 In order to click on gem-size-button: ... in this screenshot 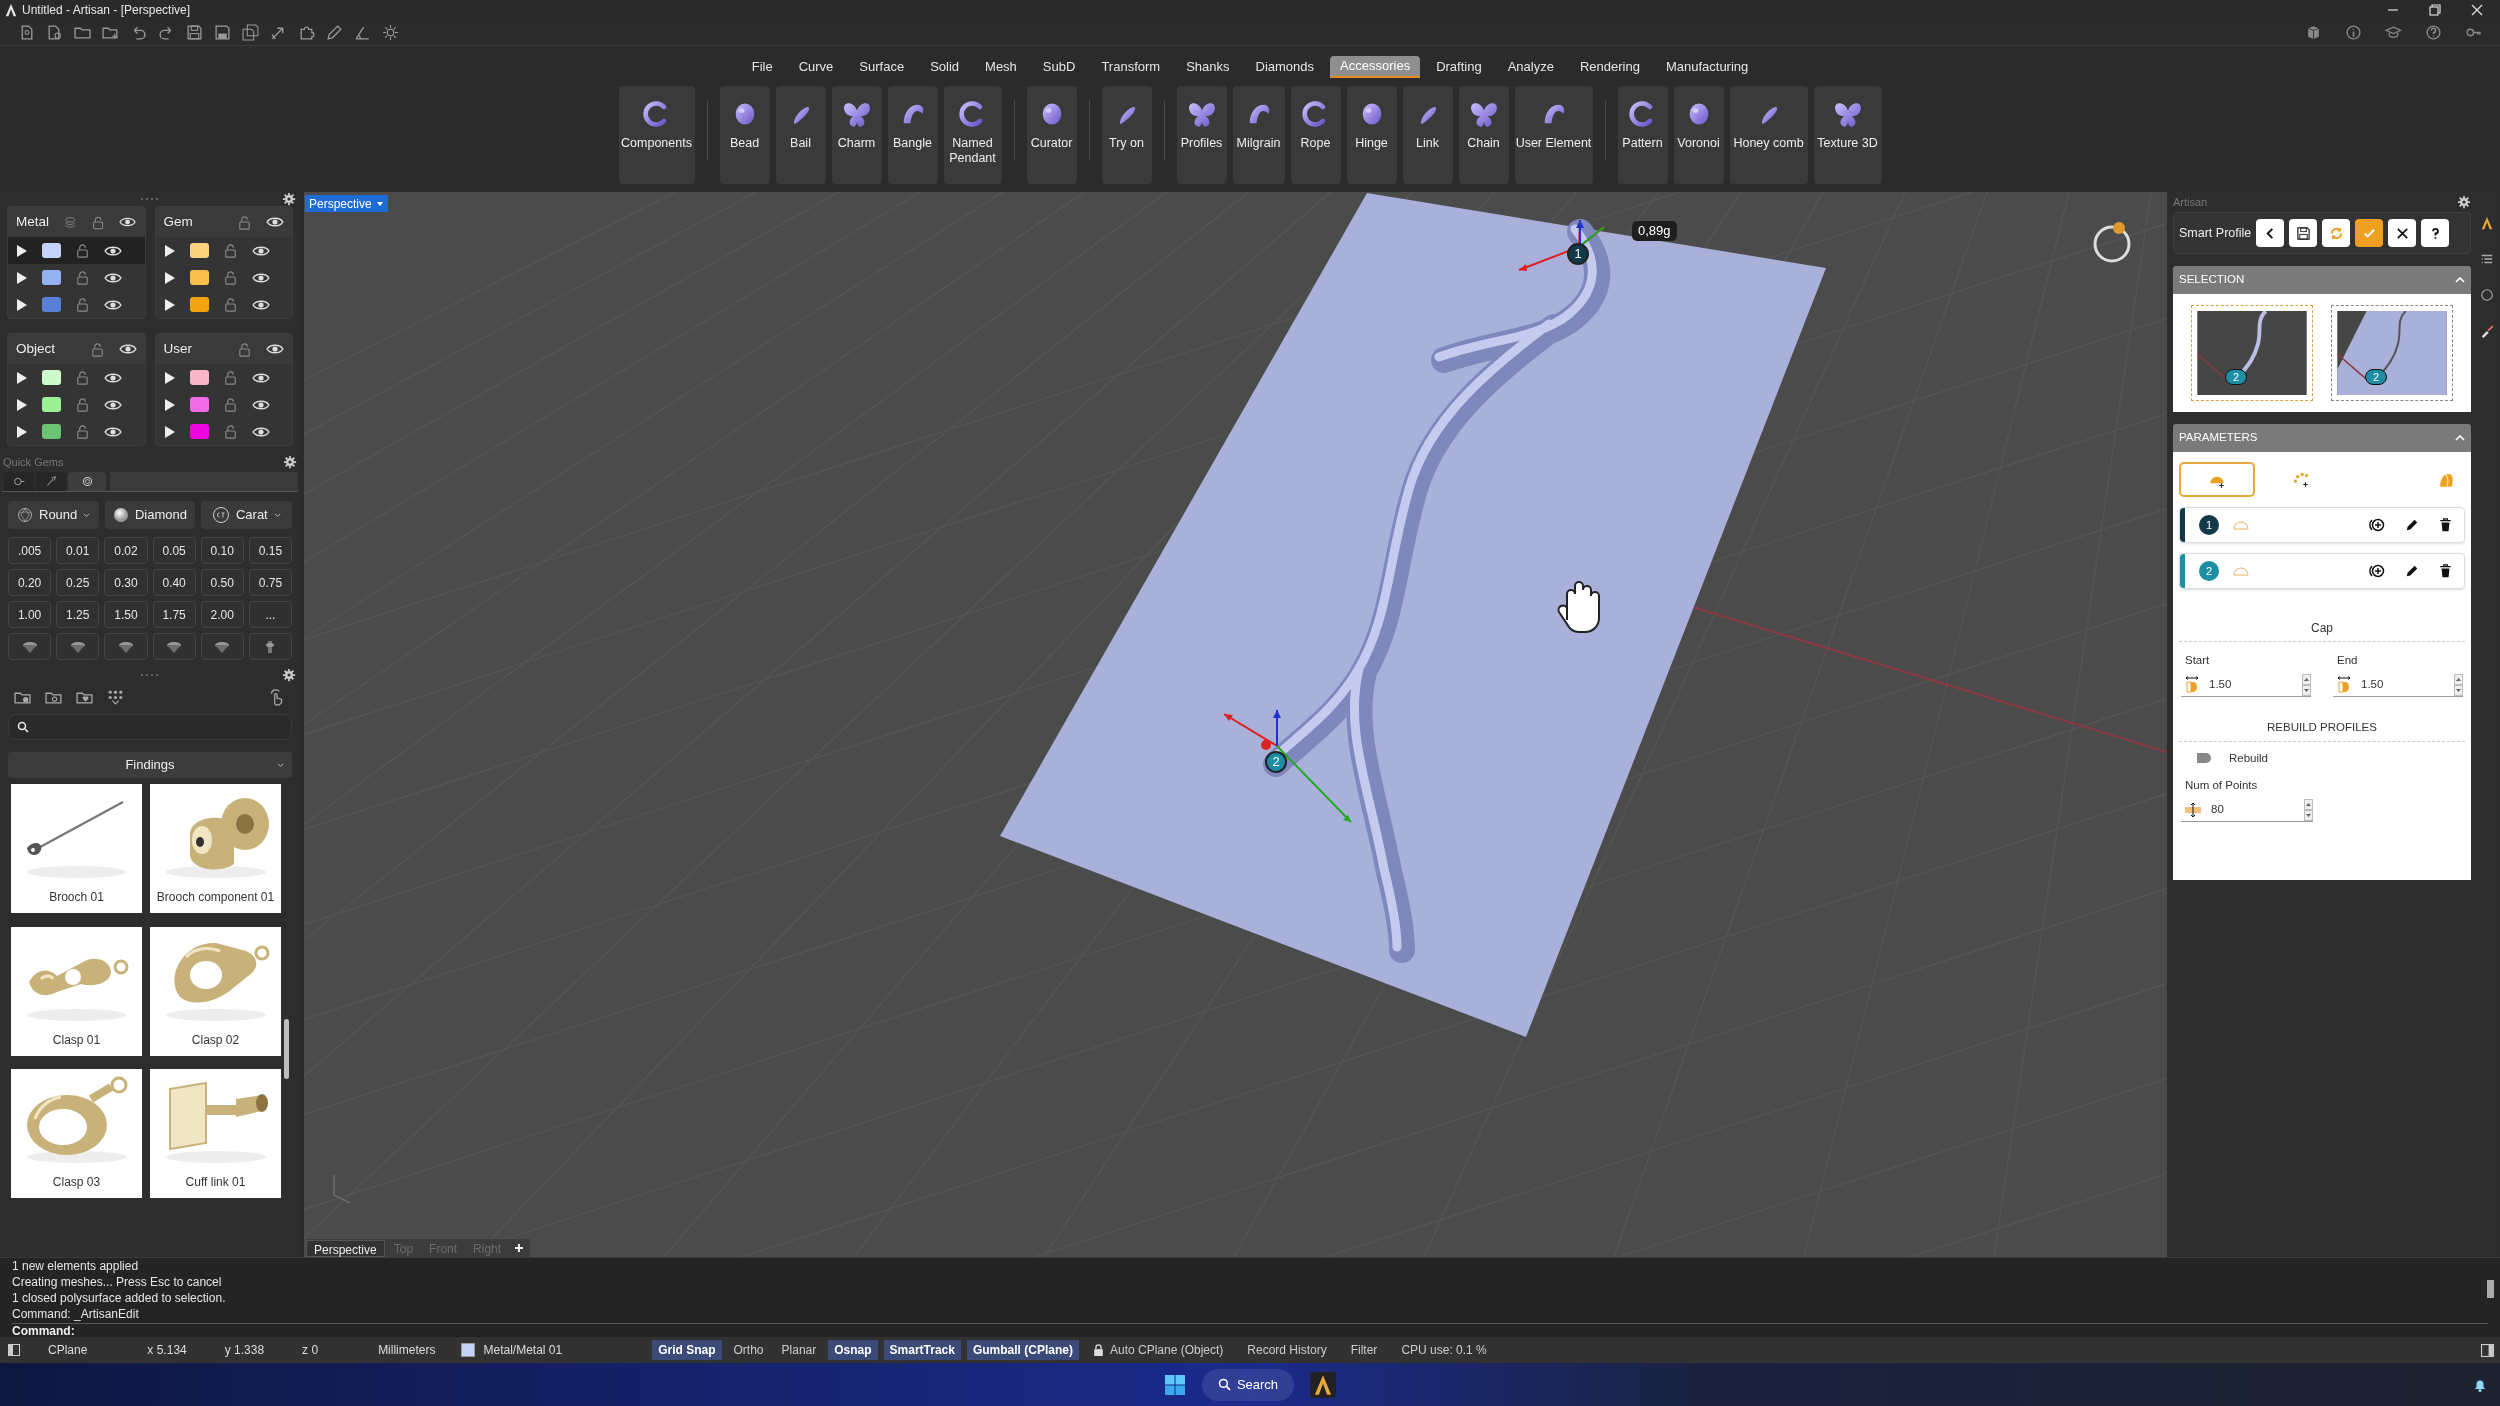, I will do `click(270, 614)`.